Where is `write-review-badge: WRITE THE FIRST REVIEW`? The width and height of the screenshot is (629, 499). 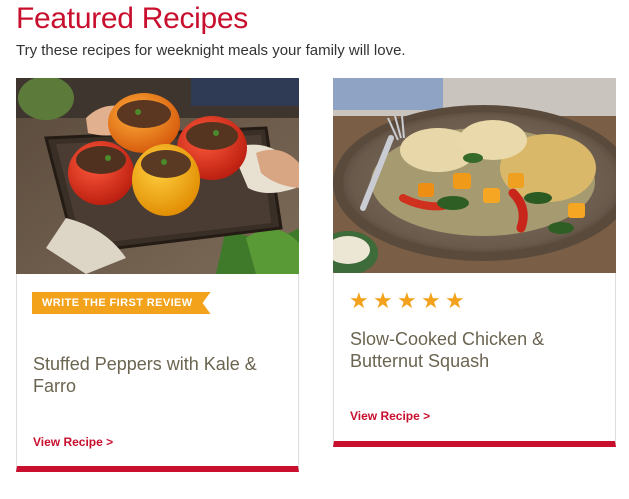 write-review-badge: WRITE THE FIRST REVIEW is located at coordinates (121, 303).